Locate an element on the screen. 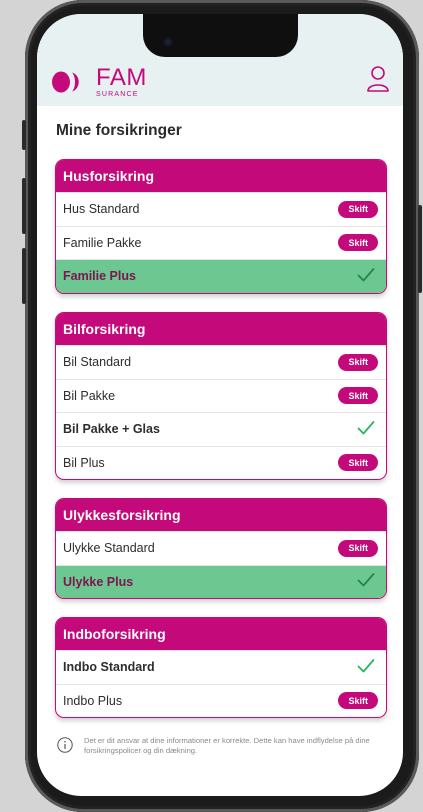 This screenshot has height=812, width=423. card-title: Husforsikring is located at coordinates (221, 176).